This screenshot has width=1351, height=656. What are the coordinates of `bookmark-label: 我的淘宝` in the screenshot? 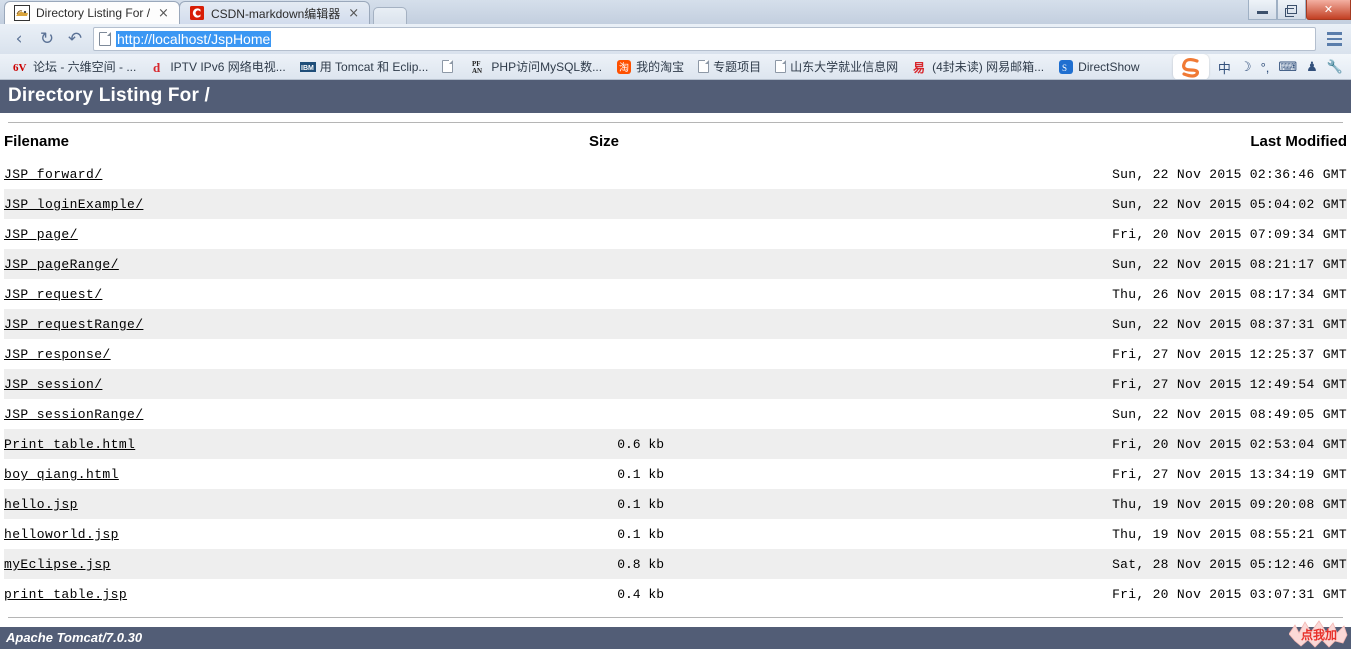 It's located at (660, 67).